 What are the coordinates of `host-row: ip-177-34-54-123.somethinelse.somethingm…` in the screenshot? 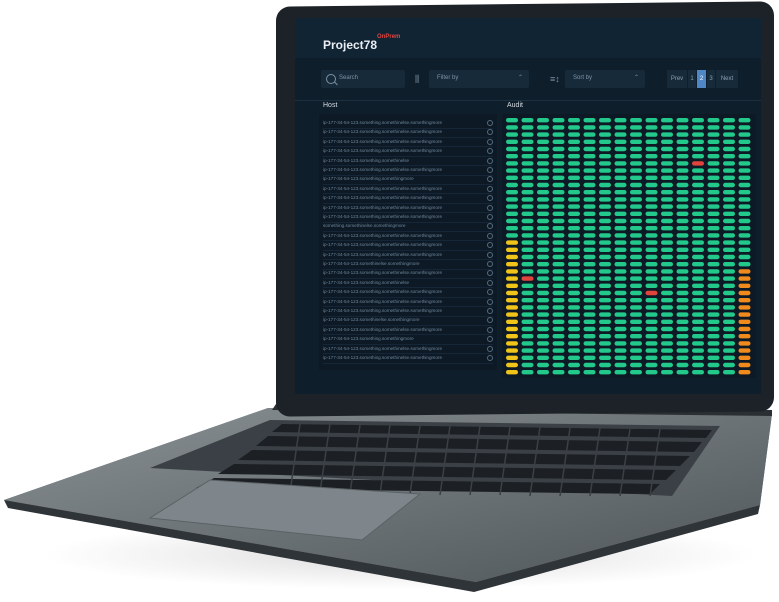 It's located at (408, 321).